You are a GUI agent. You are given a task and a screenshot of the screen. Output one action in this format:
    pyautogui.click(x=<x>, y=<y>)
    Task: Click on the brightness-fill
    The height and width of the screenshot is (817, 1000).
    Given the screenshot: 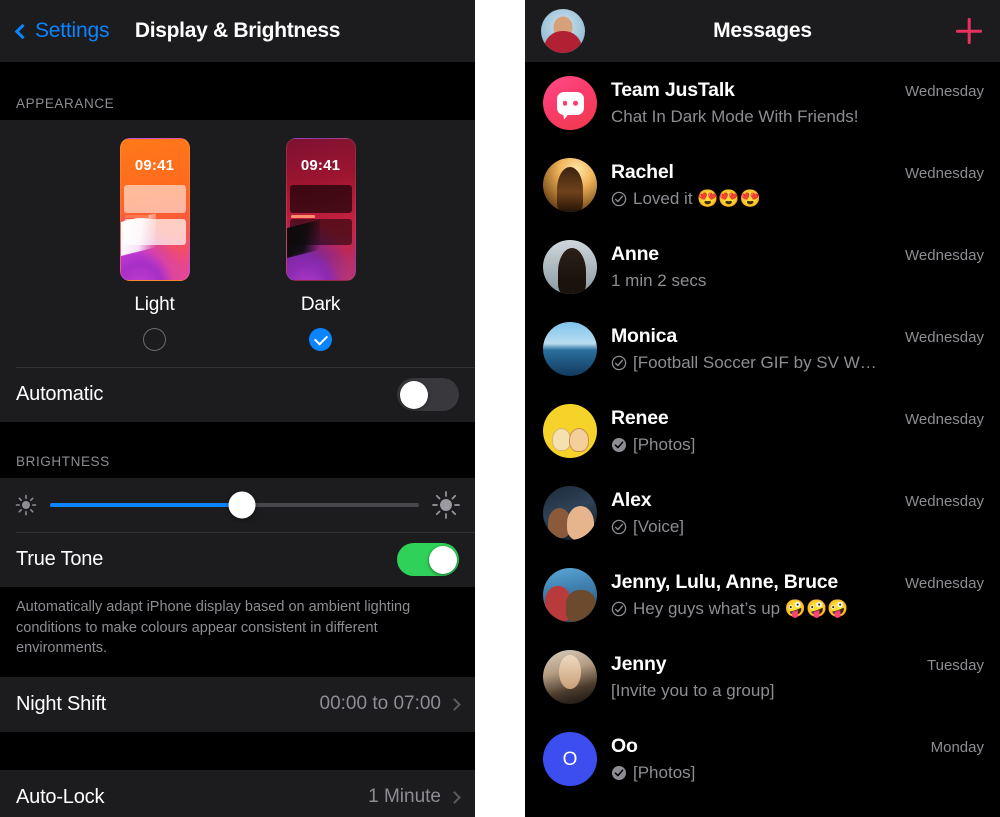 What is the action you would take?
    pyautogui.click(x=146, y=505)
    